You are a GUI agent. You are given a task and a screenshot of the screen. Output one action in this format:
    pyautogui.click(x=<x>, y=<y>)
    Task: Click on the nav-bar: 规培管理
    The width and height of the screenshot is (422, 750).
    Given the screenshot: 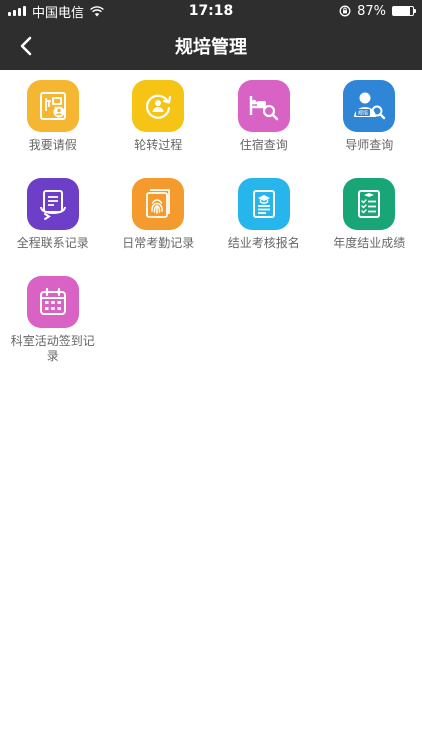 What is the action you would take?
    pyautogui.click(x=211, y=46)
    